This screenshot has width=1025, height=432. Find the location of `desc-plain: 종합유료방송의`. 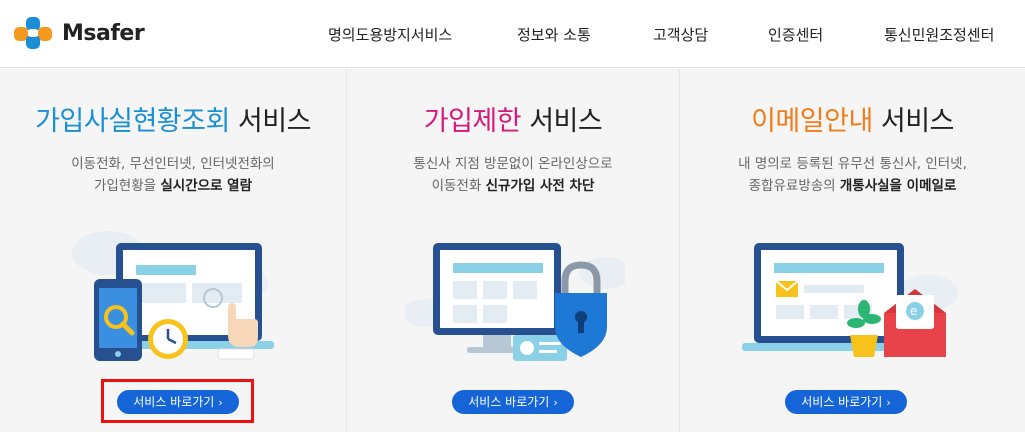

desc-plain: 종합유료방송의 is located at coordinates (794, 186).